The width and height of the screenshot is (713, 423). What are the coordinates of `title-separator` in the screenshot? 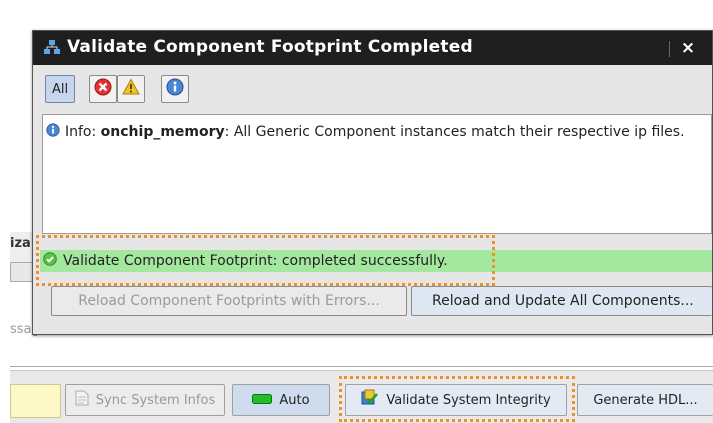 It's located at (669, 49).